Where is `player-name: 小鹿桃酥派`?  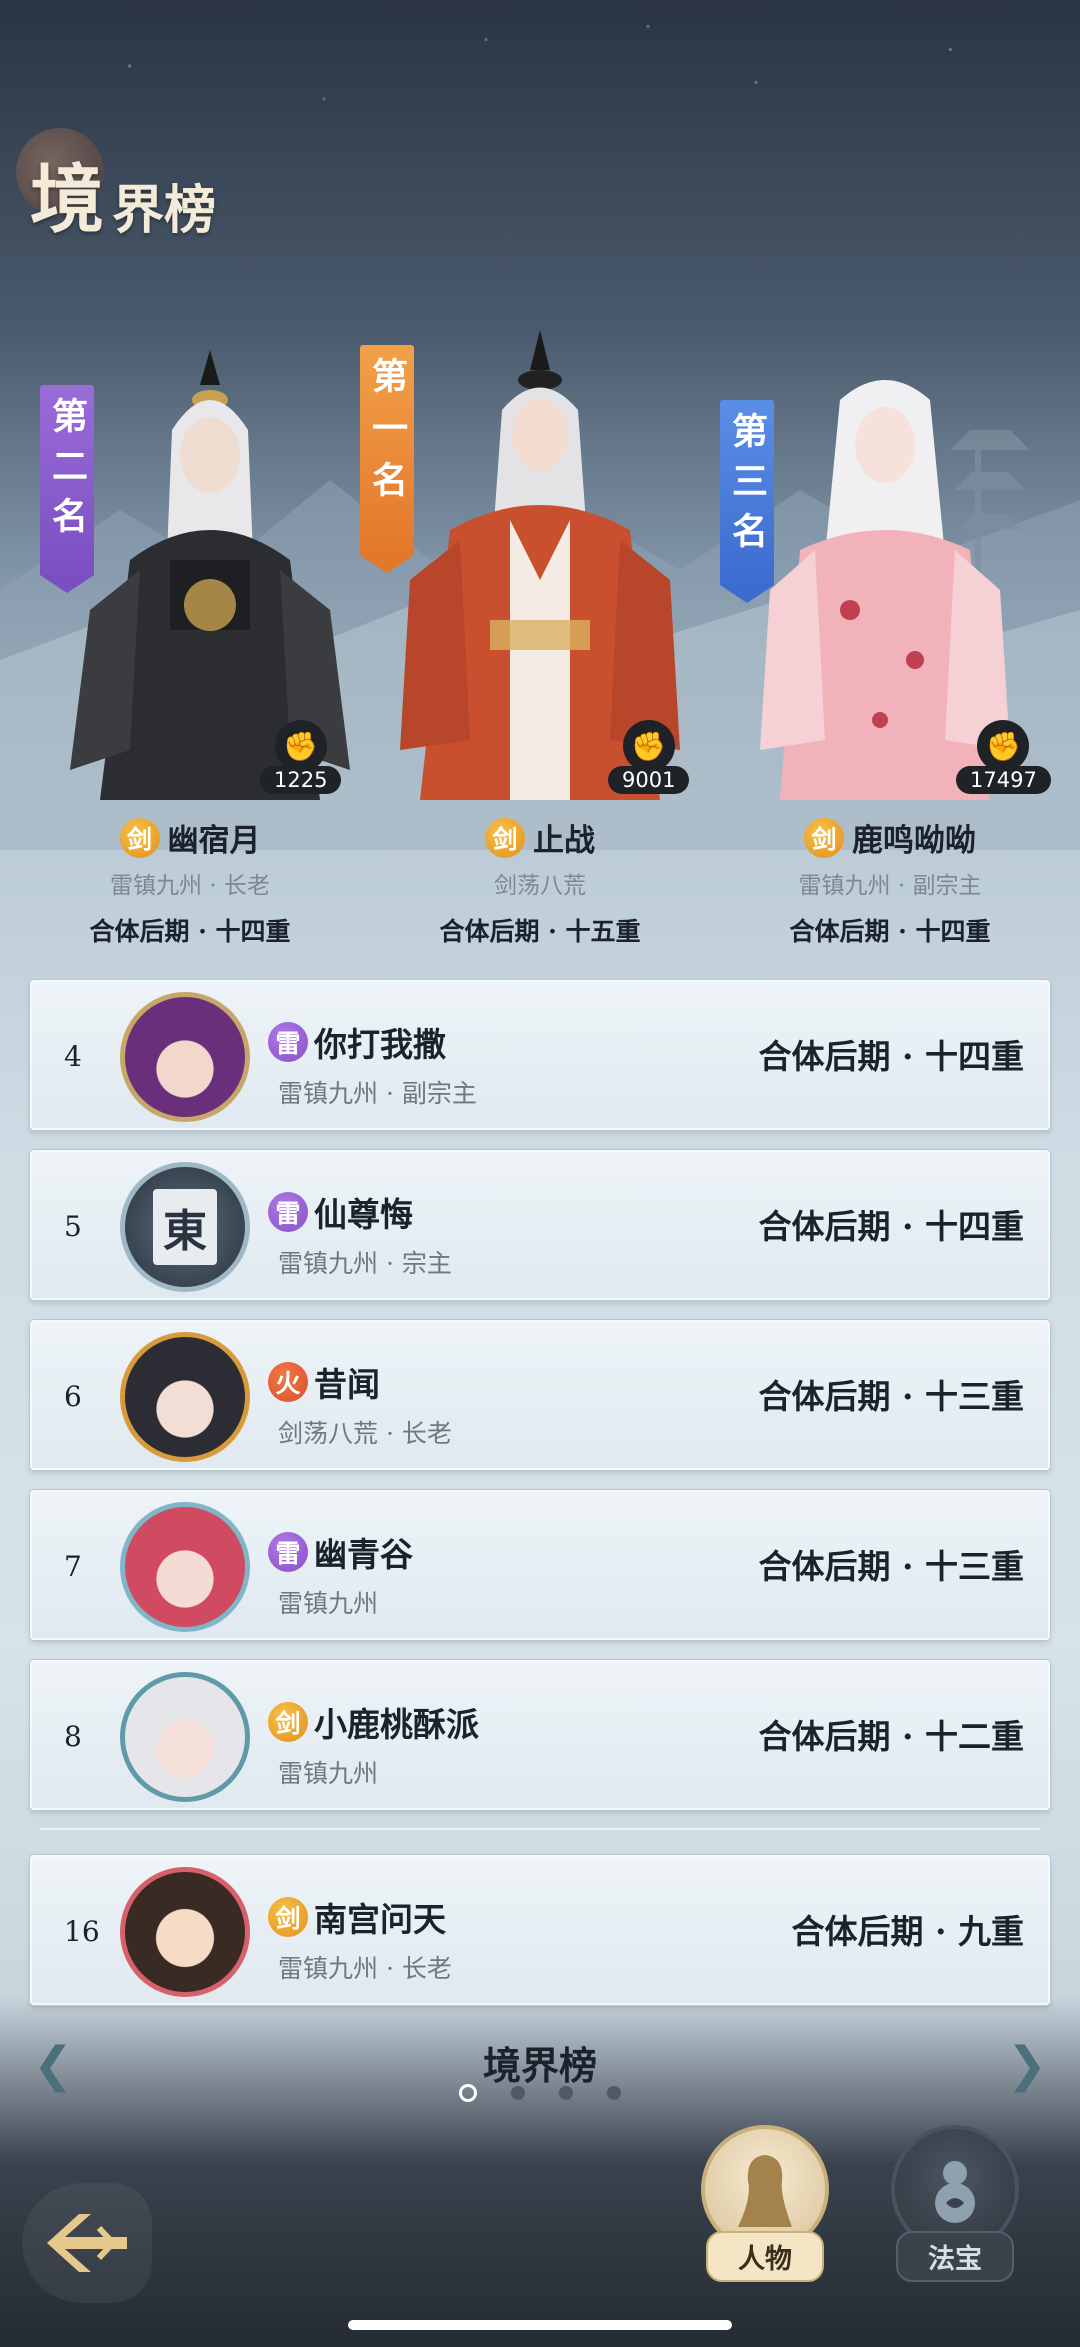
player-name: 小鹿桃酥派 is located at coordinates (396, 1724).